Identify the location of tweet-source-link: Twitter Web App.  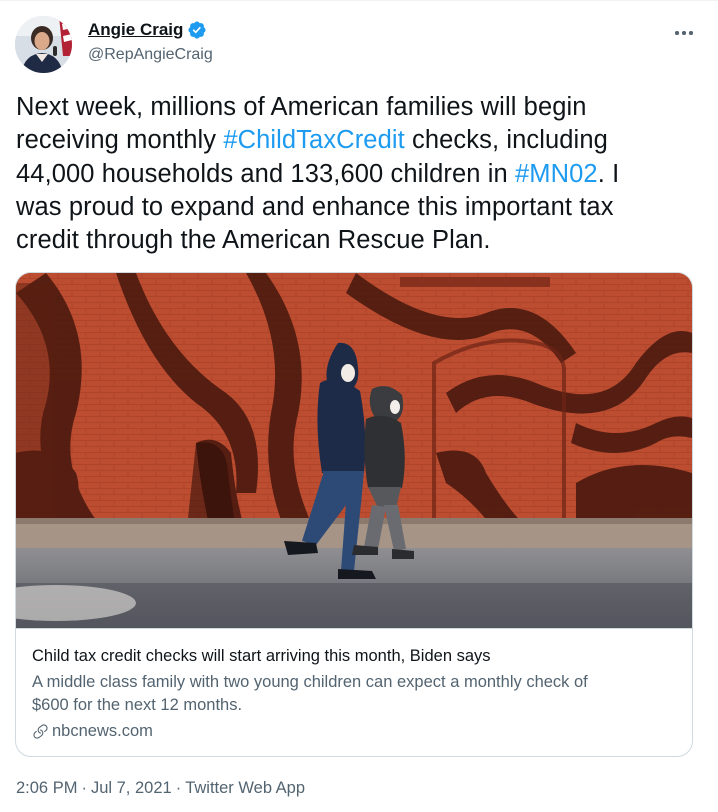
(245, 788).